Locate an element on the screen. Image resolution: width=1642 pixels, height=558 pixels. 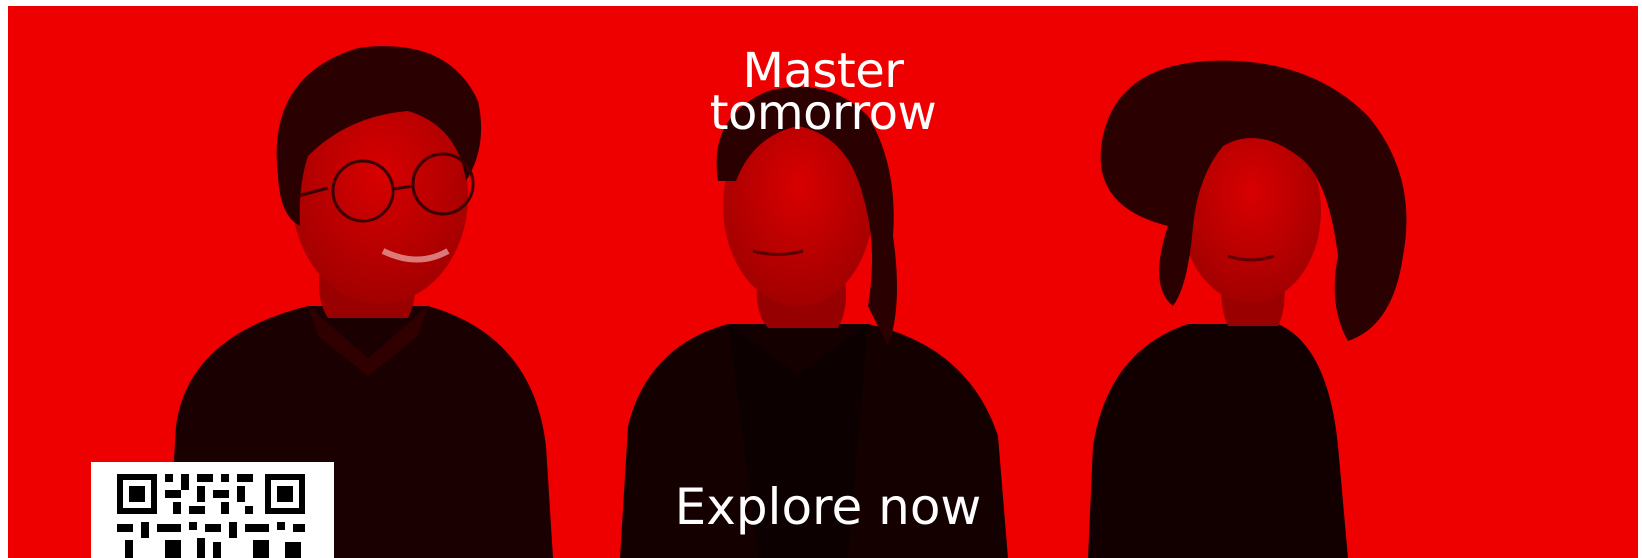
explore-now-button: Explore now is located at coordinates (828, 507).